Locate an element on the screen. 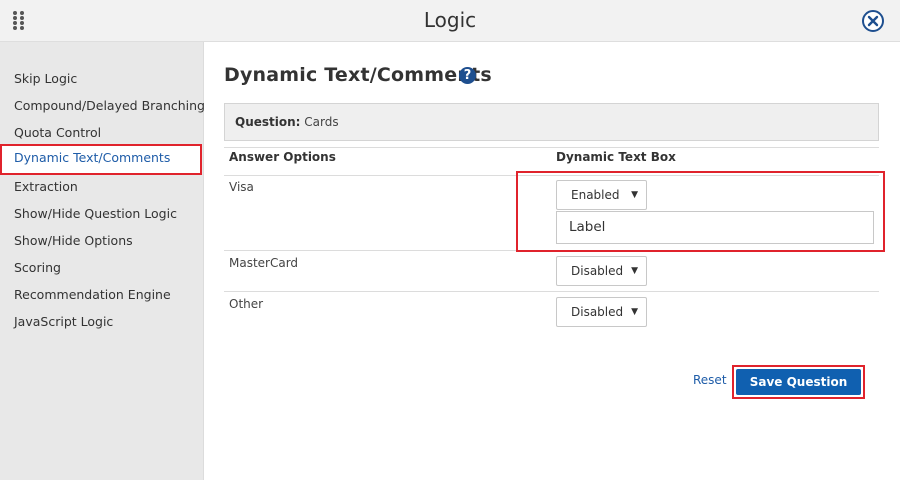  question-label: Question: is located at coordinates (268, 122).